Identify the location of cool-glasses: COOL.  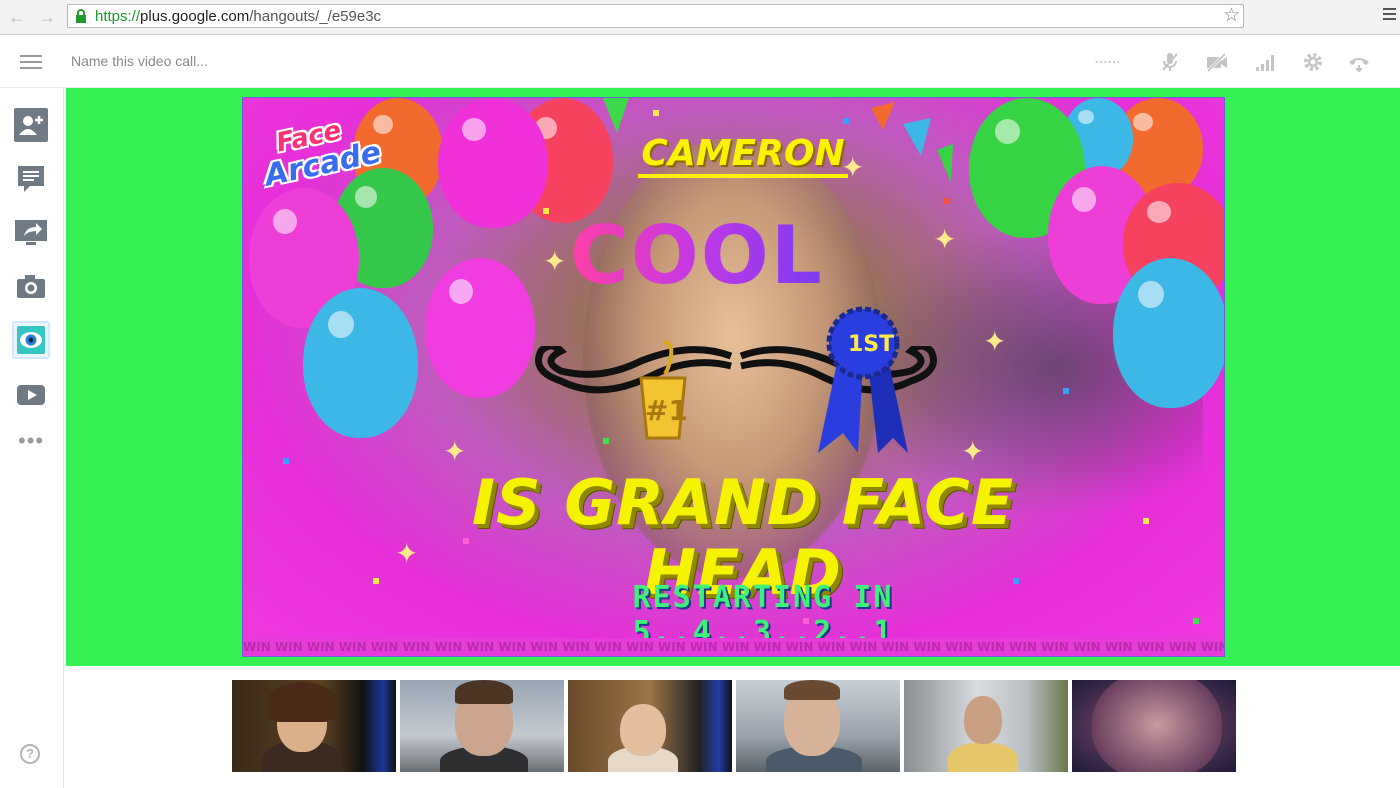
(697, 255).